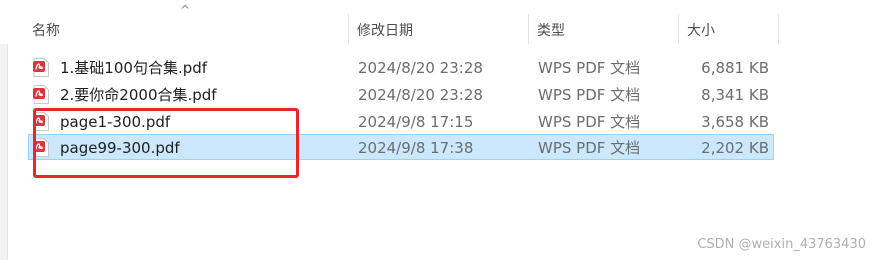 This screenshot has width=870, height=260. Describe the element at coordinates (138, 95) in the screenshot. I see `file-name: 2.要你命2000合集.pdf` at that location.